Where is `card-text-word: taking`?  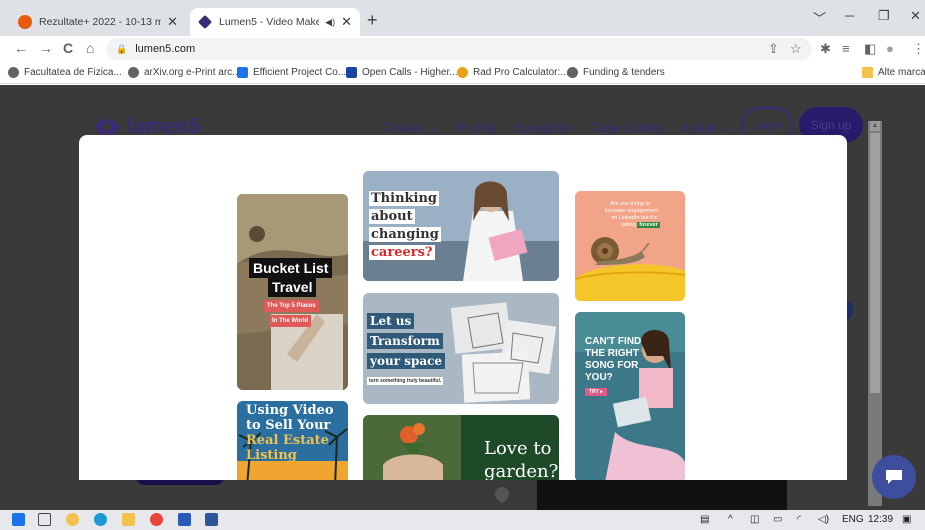
card-text-word: taking is located at coordinates (628, 225).